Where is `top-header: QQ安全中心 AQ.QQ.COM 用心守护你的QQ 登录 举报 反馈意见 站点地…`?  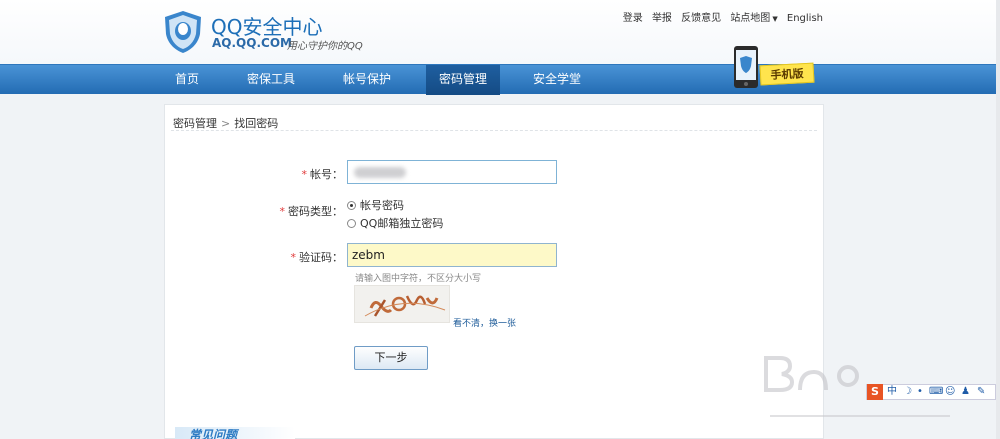
top-header: QQ安全中心 AQ.QQ.COM 用心守护你的QQ 登录 举报 反馈意见 站点地… is located at coordinates (500, 32).